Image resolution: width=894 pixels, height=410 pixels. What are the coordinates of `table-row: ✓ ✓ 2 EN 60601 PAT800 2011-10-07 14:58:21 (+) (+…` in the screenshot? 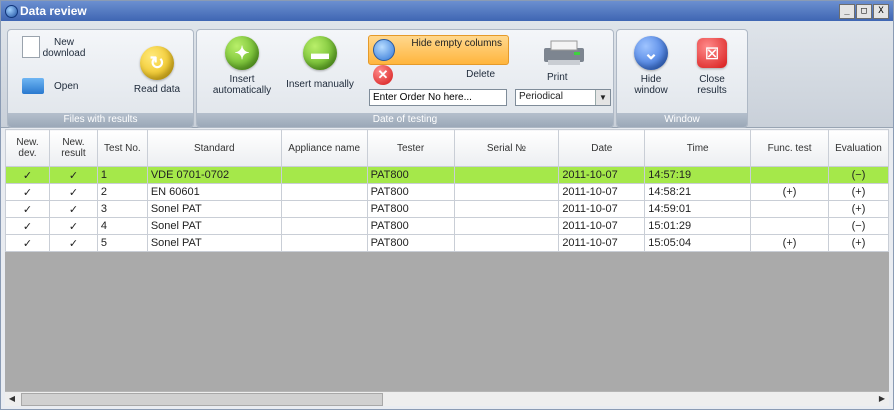 It's located at (447, 192).